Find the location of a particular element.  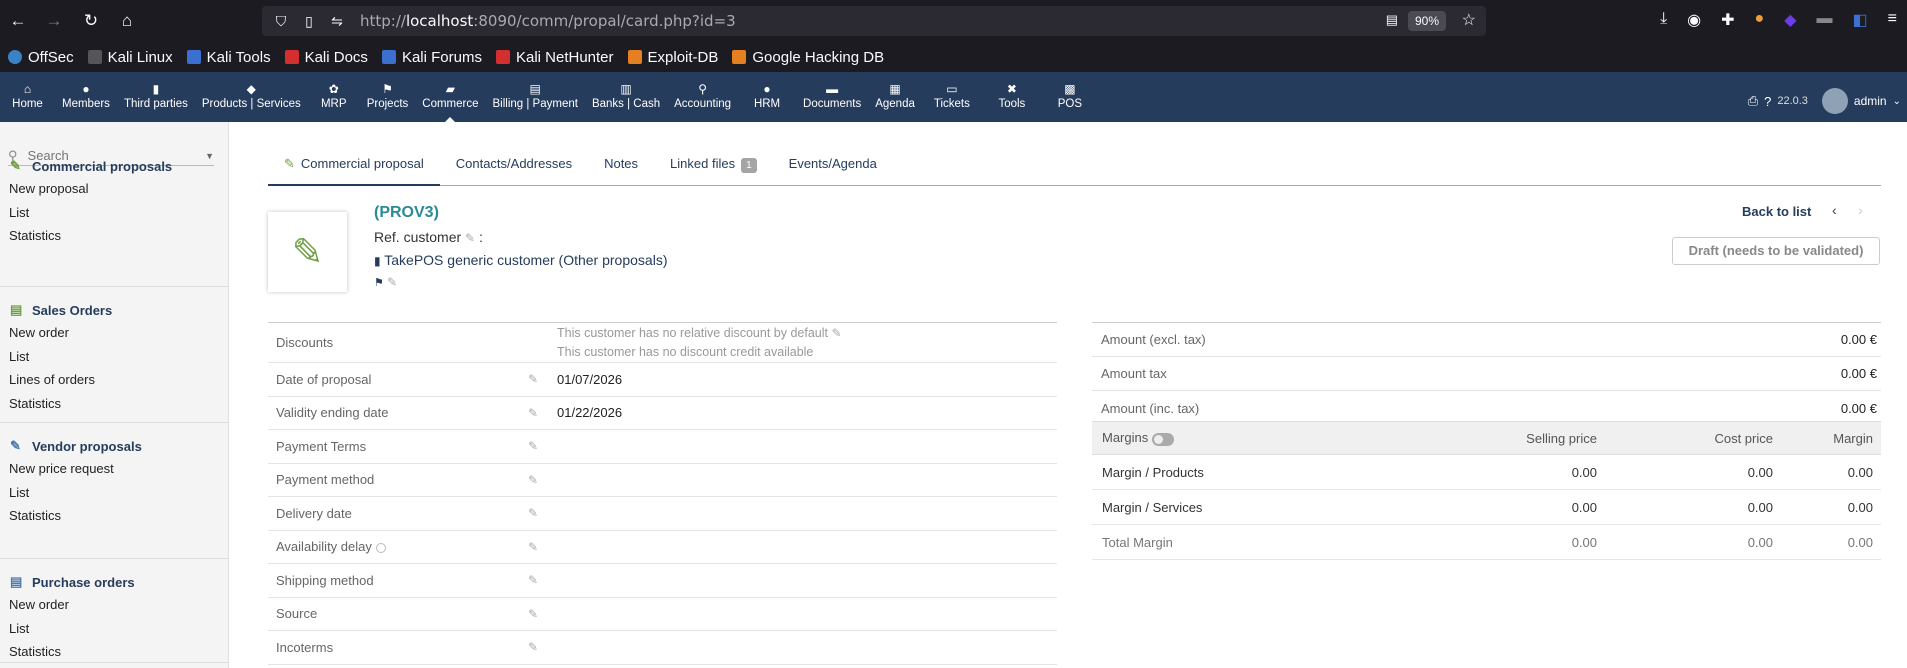

field-row-incoterms: Incoterms ✎ is located at coordinates (662, 648).